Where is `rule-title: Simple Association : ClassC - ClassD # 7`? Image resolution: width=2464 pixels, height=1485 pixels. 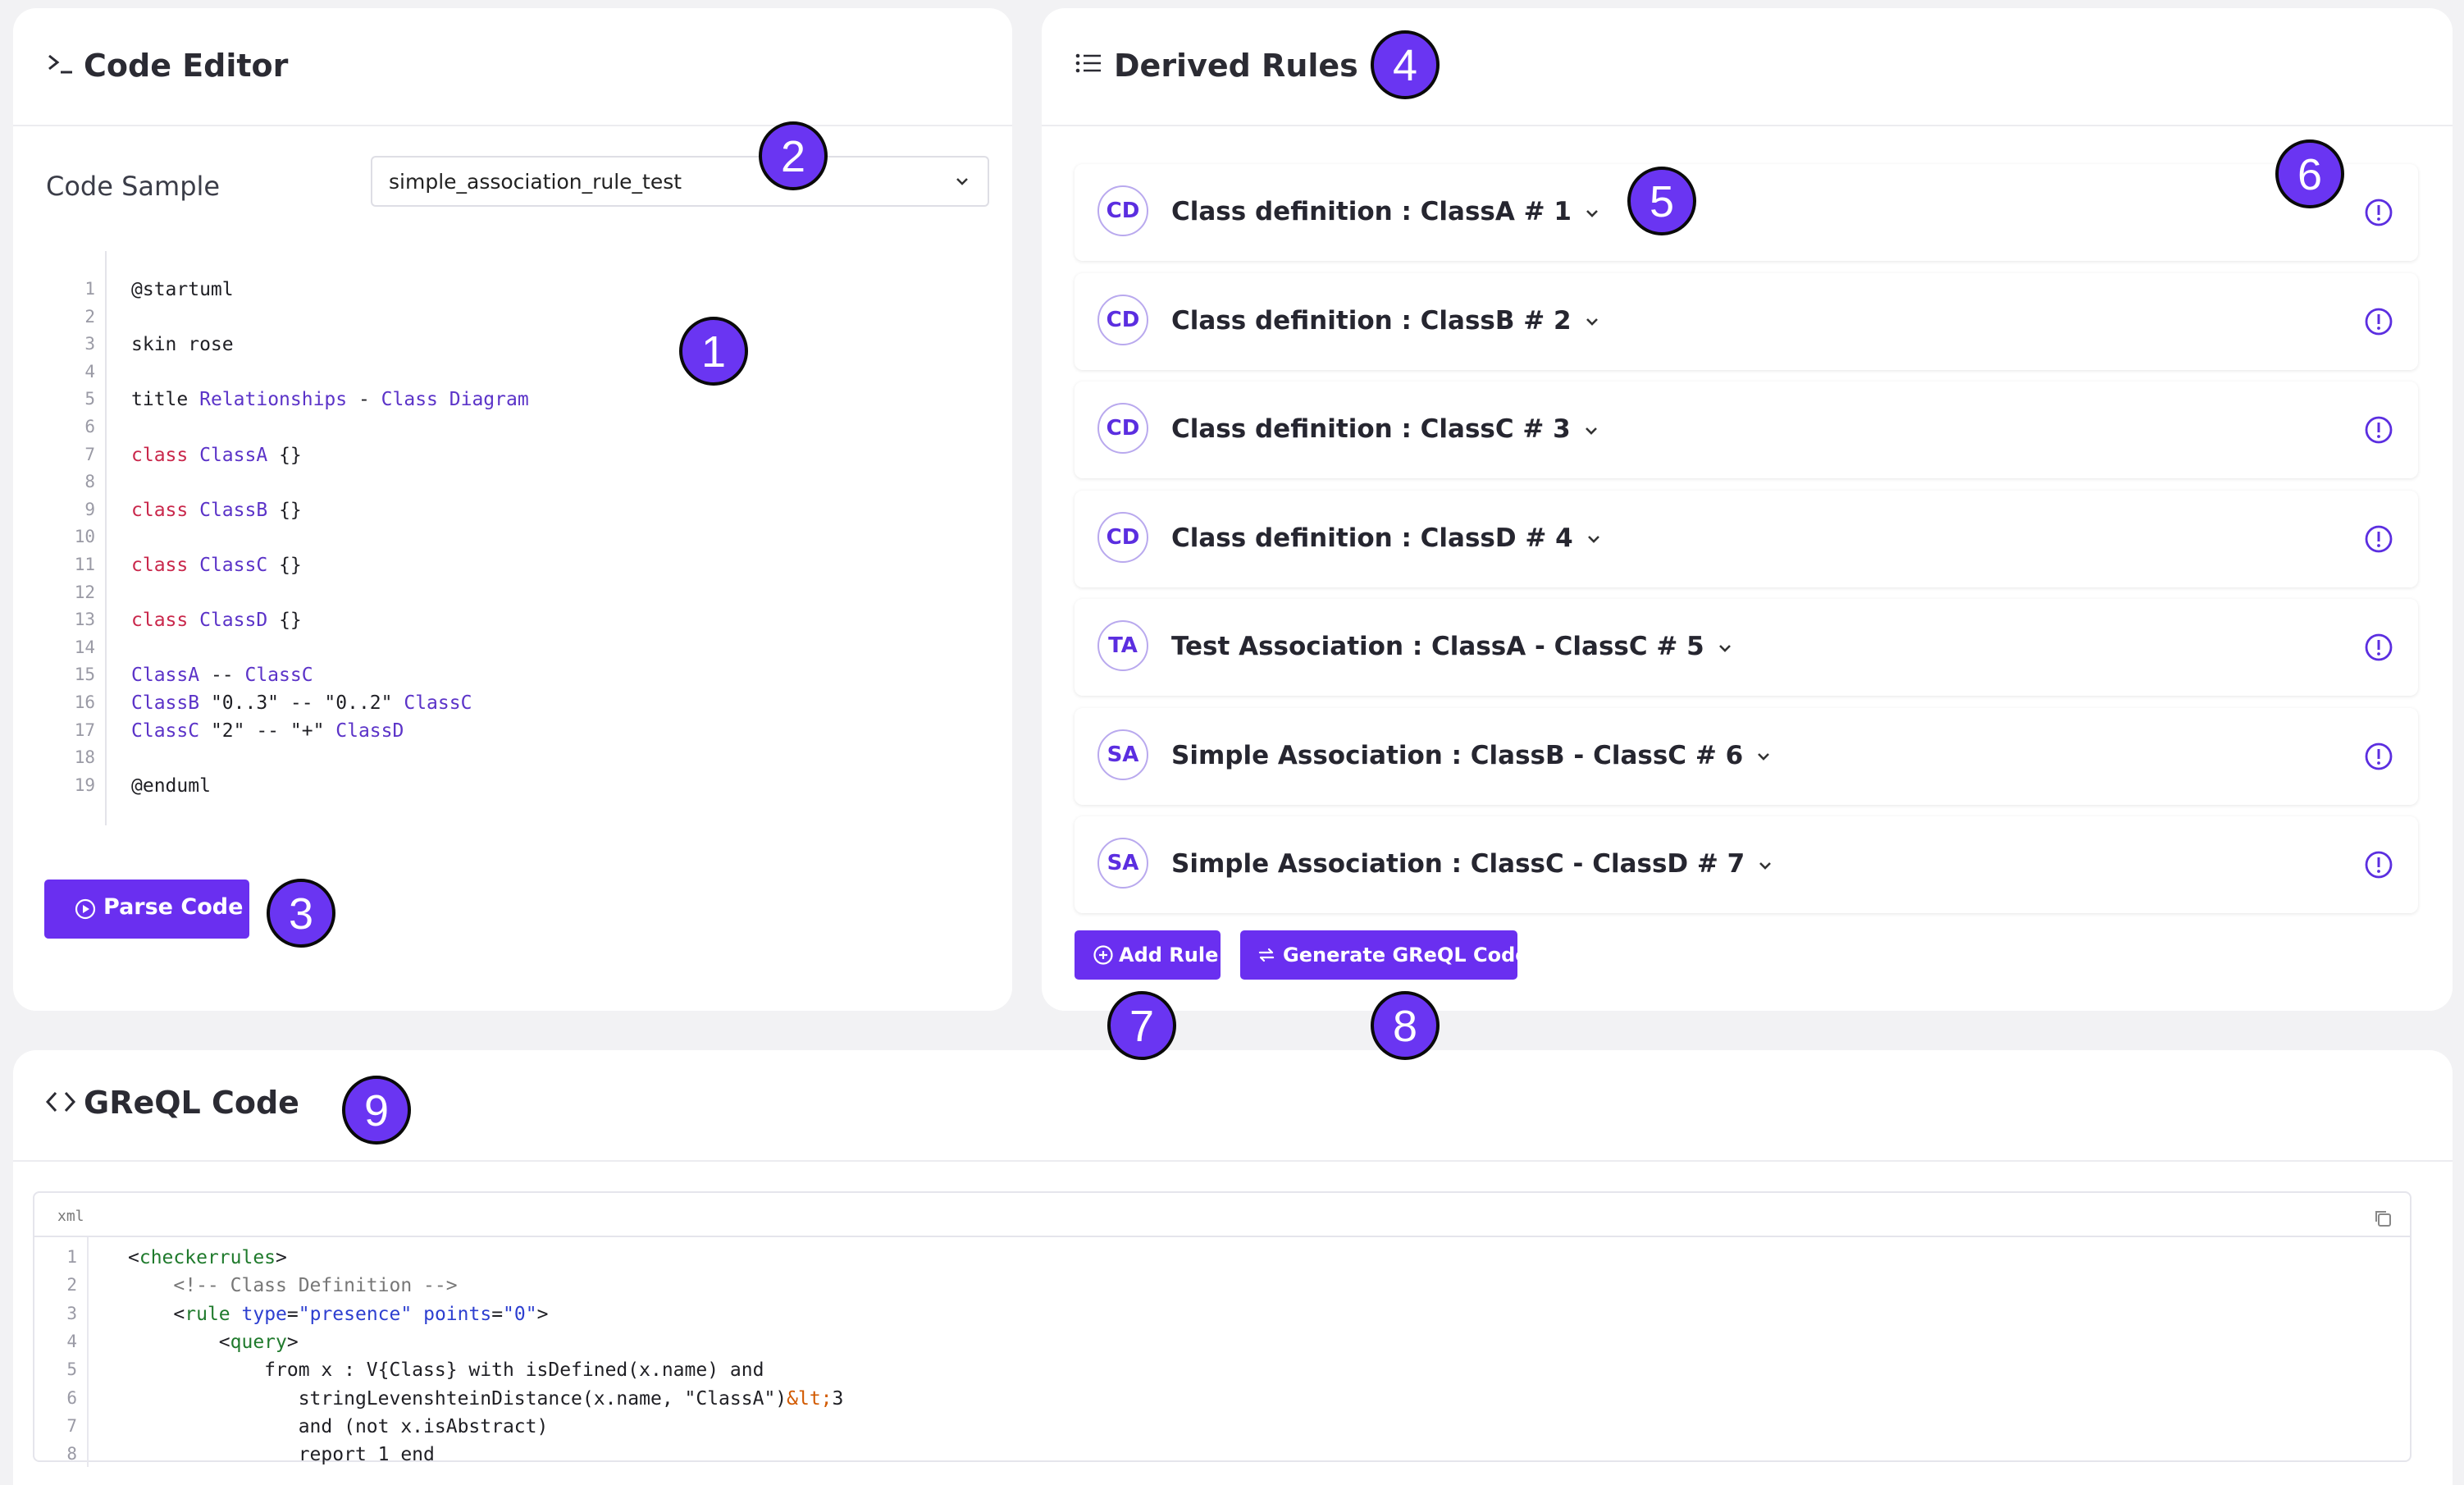
rule-title: Simple Association : ClassC - ClassD # 7 is located at coordinates (1472, 864).